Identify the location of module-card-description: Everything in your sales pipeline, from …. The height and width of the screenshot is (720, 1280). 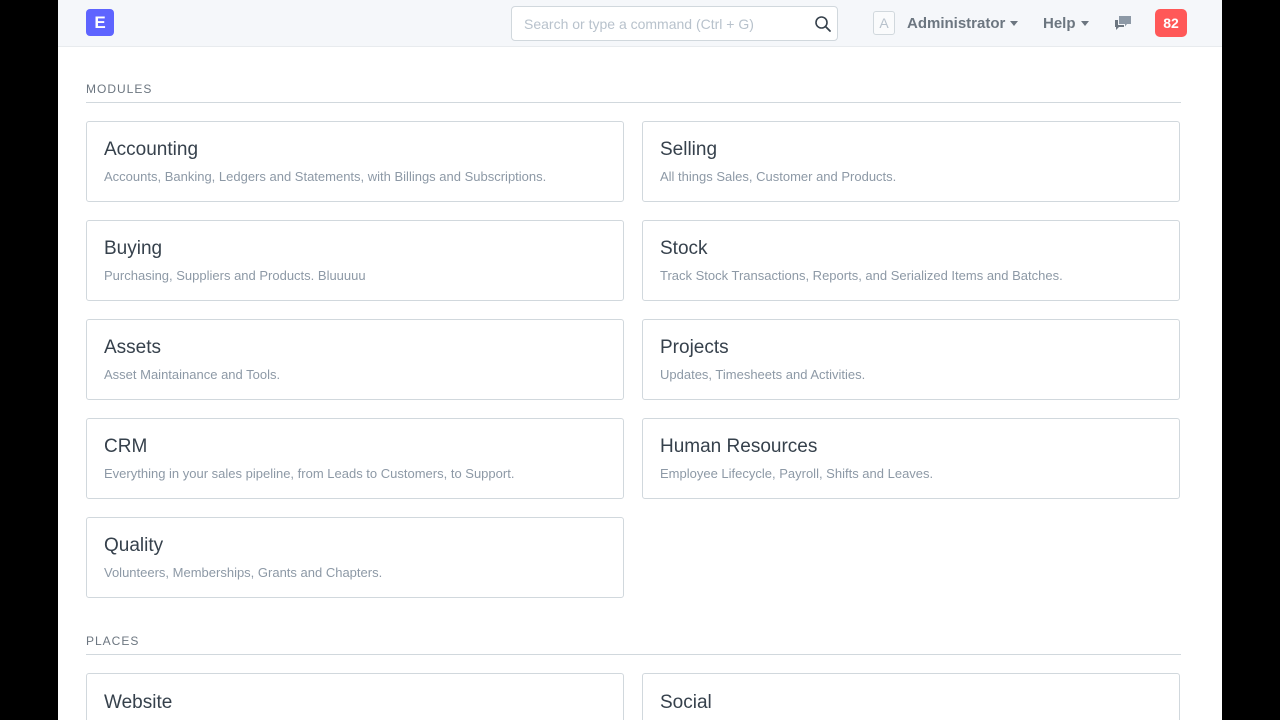
(309, 473).